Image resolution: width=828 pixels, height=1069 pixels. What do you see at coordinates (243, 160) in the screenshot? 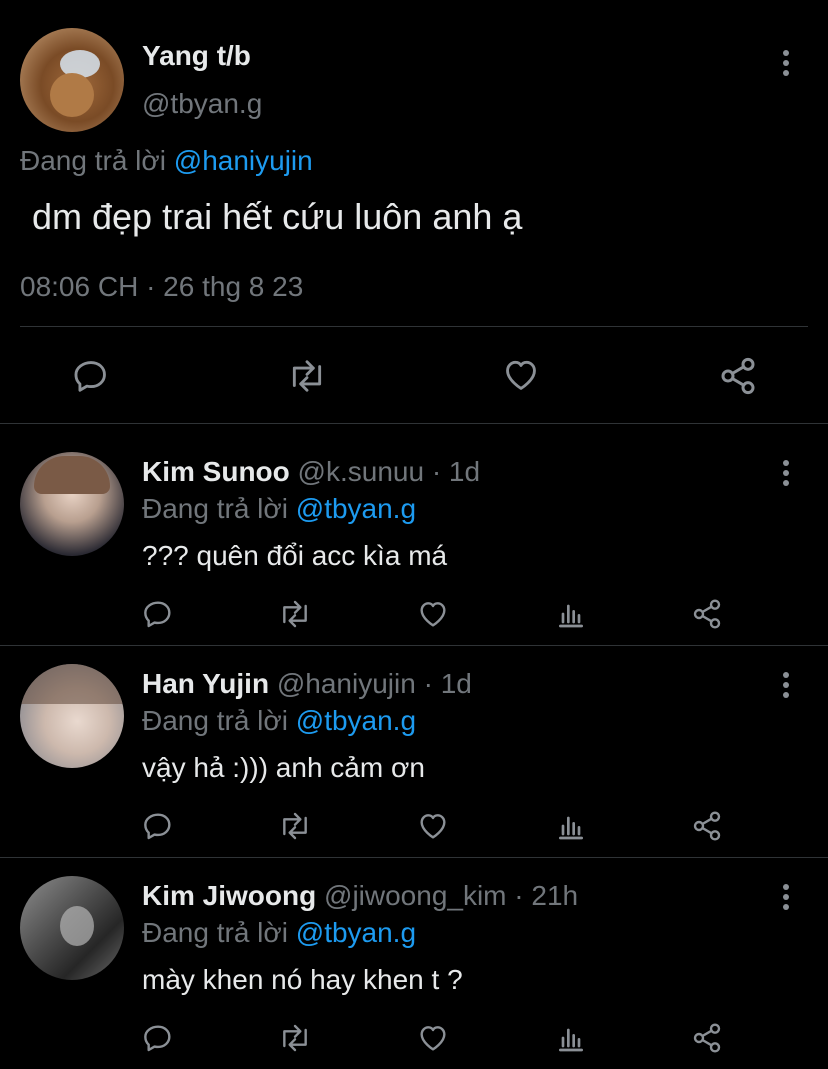
I see `reply-to-link: @haniyujin` at bounding box center [243, 160].